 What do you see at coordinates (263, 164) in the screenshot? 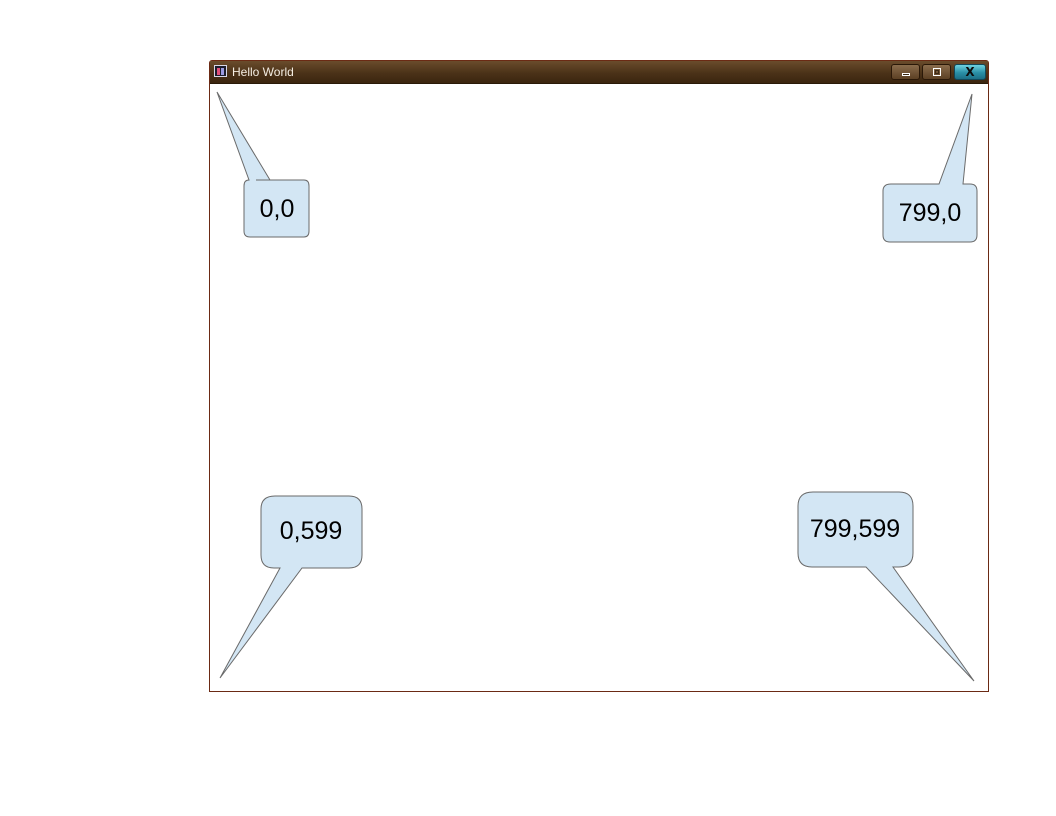
I see `callout-top-left: 0,0` at bounding box center [263, 164].